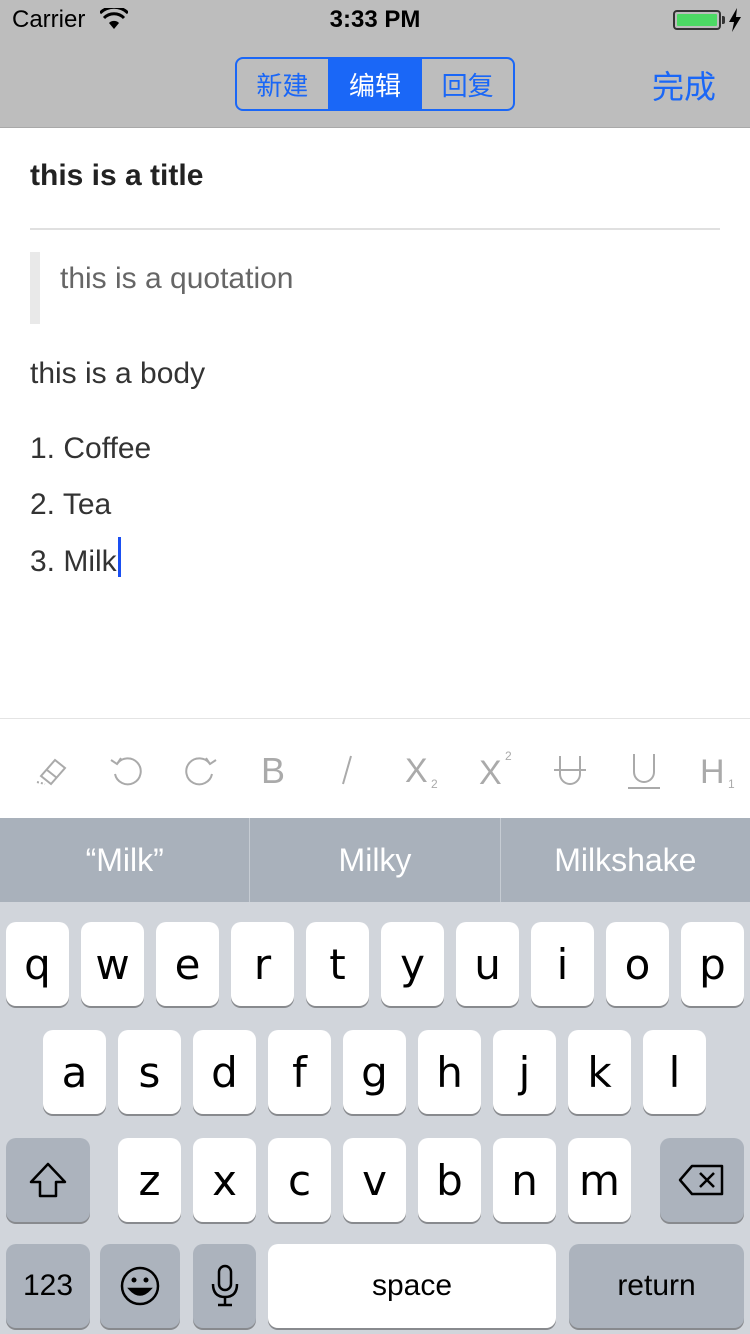 The height and width of the screenshot is (1334, 750). I want to click on undo-icon, so click(127, 770).